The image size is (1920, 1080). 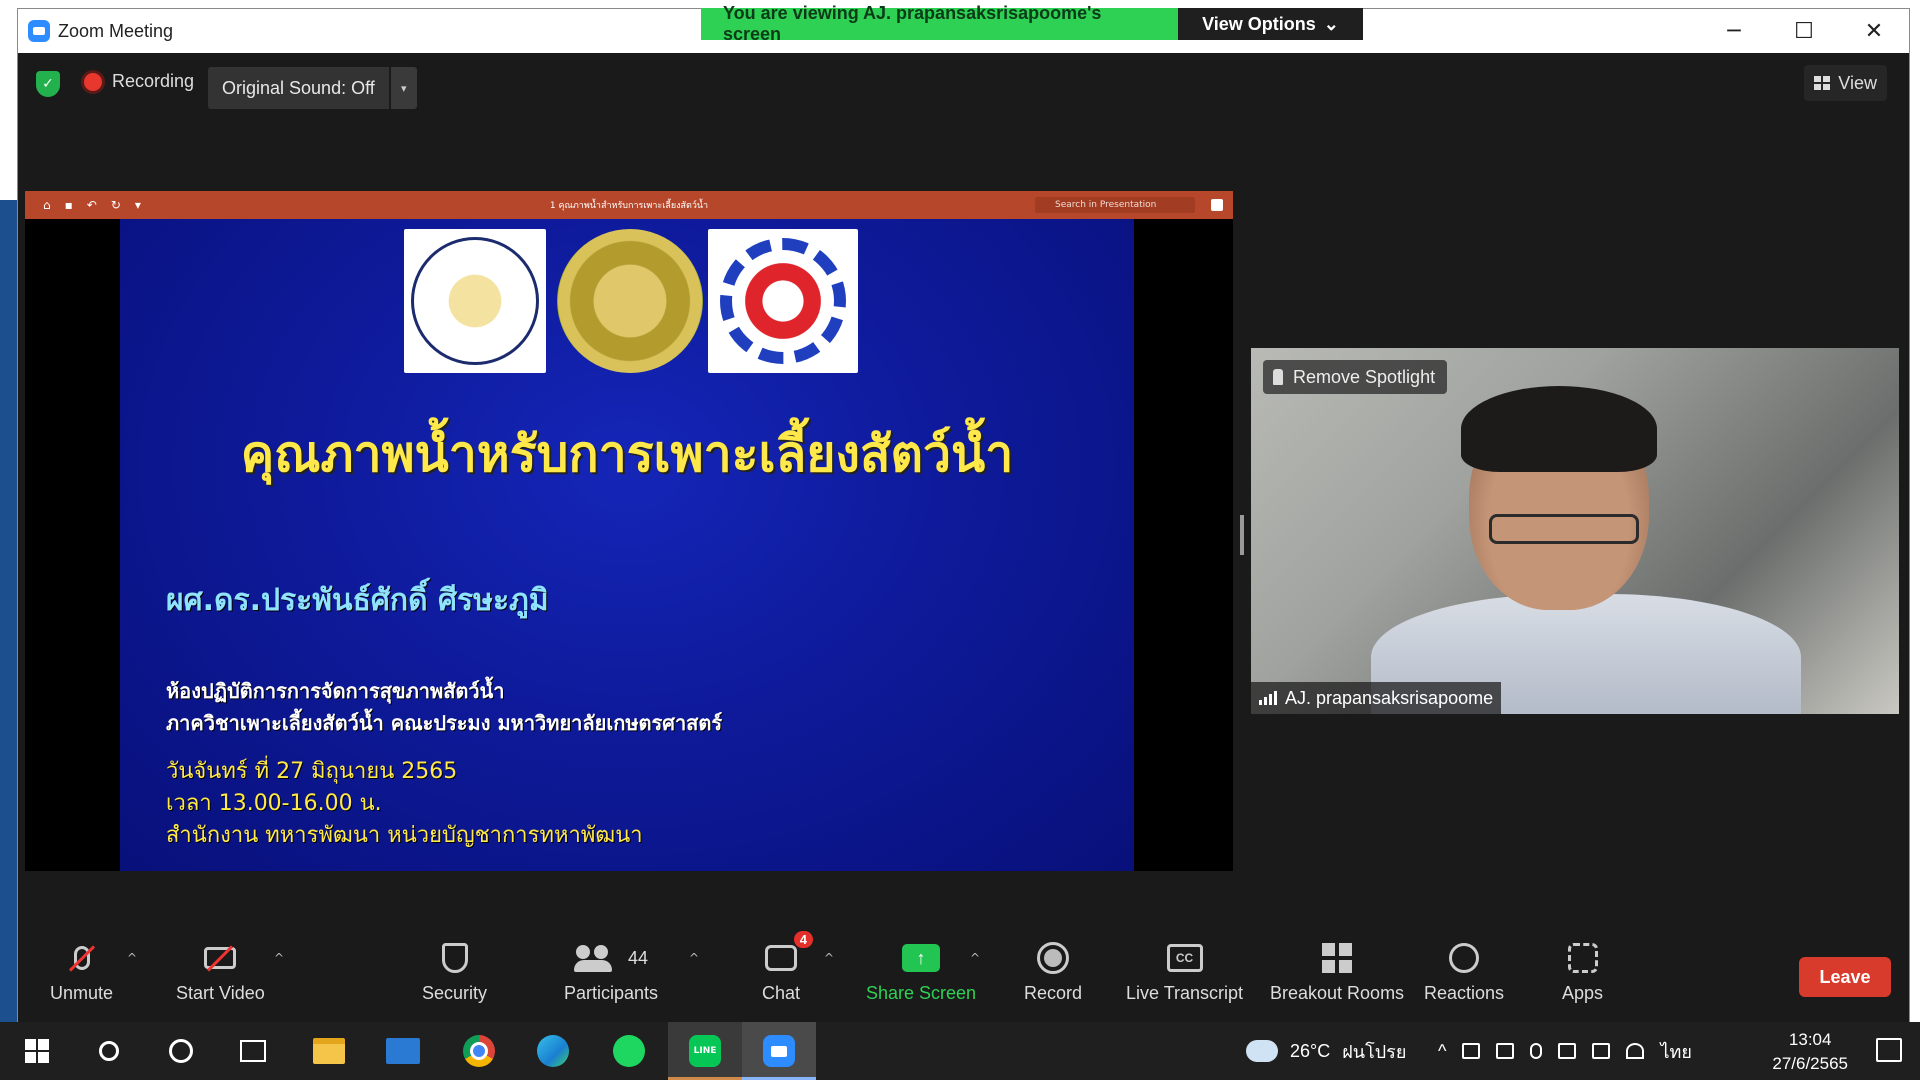 What do you see at coordinates (81, 971) in the screenshot?
I see `unmute-button: Unmute` at bounding box center [81, 971].